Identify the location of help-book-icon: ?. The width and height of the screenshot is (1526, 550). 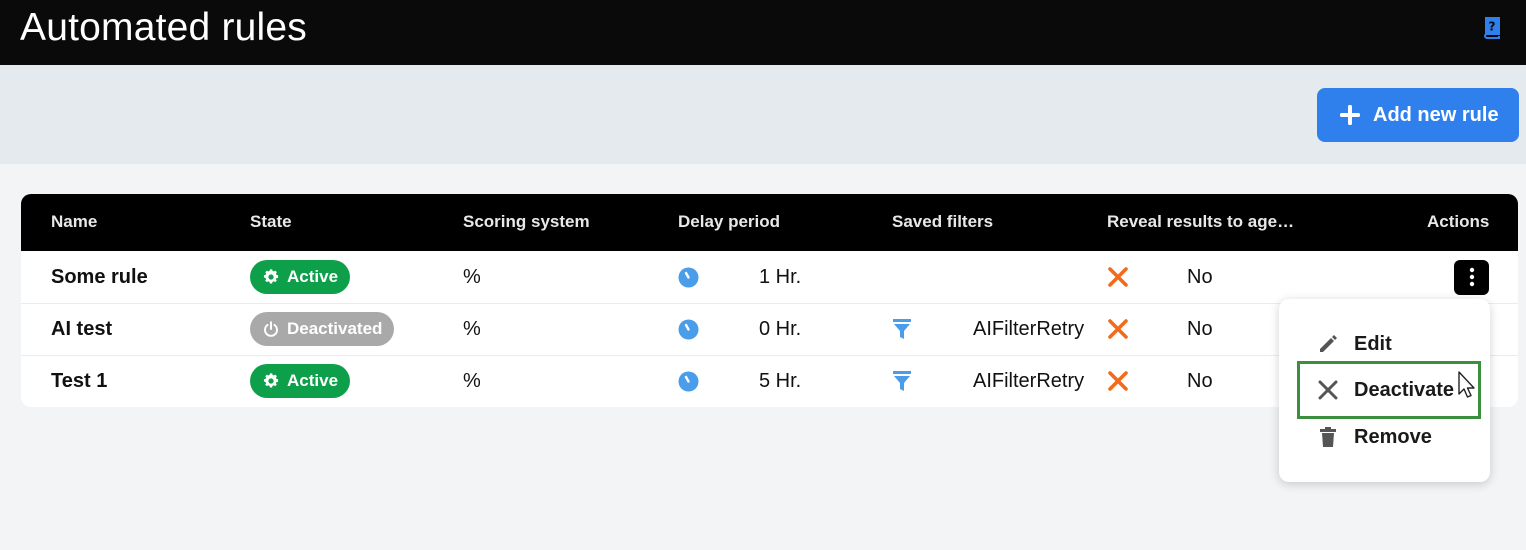
(1492, 28).